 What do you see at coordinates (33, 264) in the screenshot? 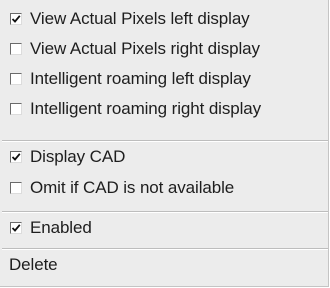
I see `delete-label: Delete` at bounding box center [33, 264].